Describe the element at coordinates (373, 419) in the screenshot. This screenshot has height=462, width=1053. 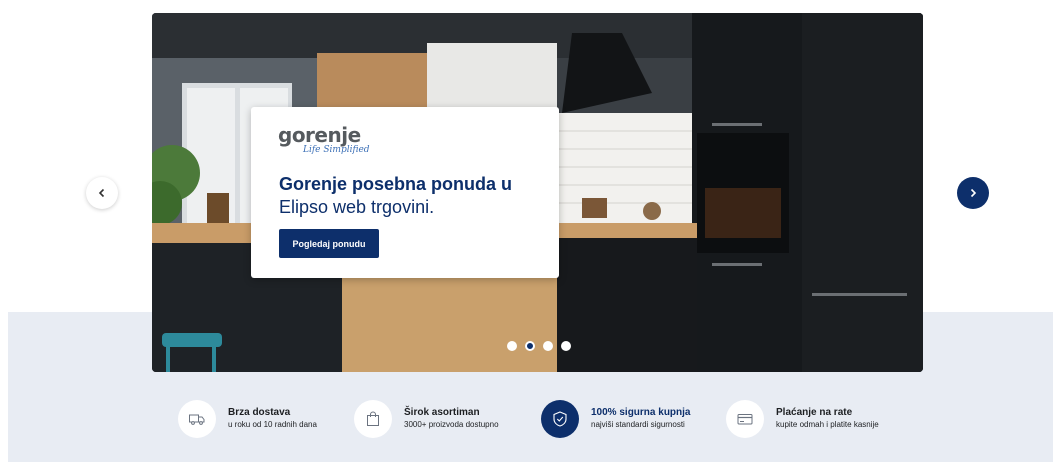
I see `shopping-bag-icon` at that location.